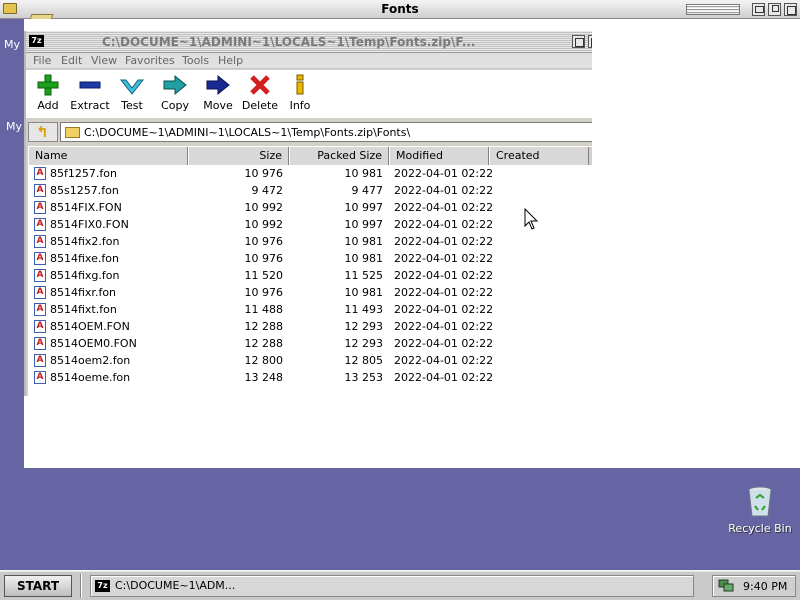 This screenshot has width=800, height=600. I want to click on extract-label: Extract, so click(90, 105).